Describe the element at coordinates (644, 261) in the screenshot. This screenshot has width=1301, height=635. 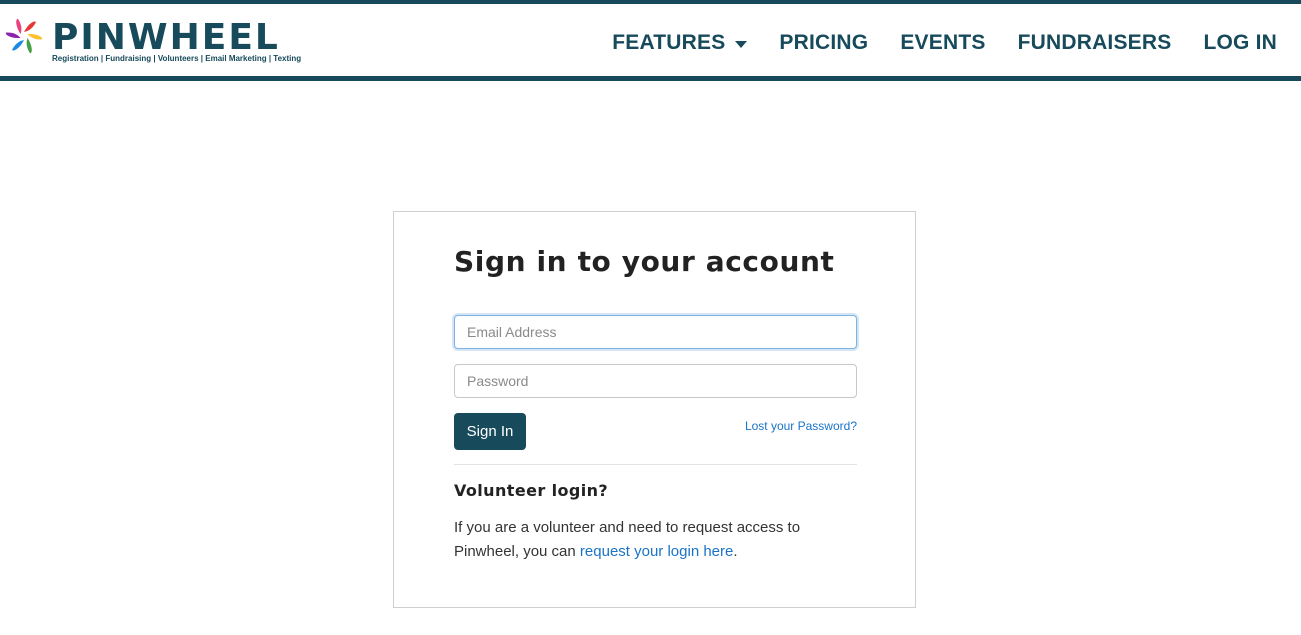
I see `page-title: Sign in to your account` at that location.